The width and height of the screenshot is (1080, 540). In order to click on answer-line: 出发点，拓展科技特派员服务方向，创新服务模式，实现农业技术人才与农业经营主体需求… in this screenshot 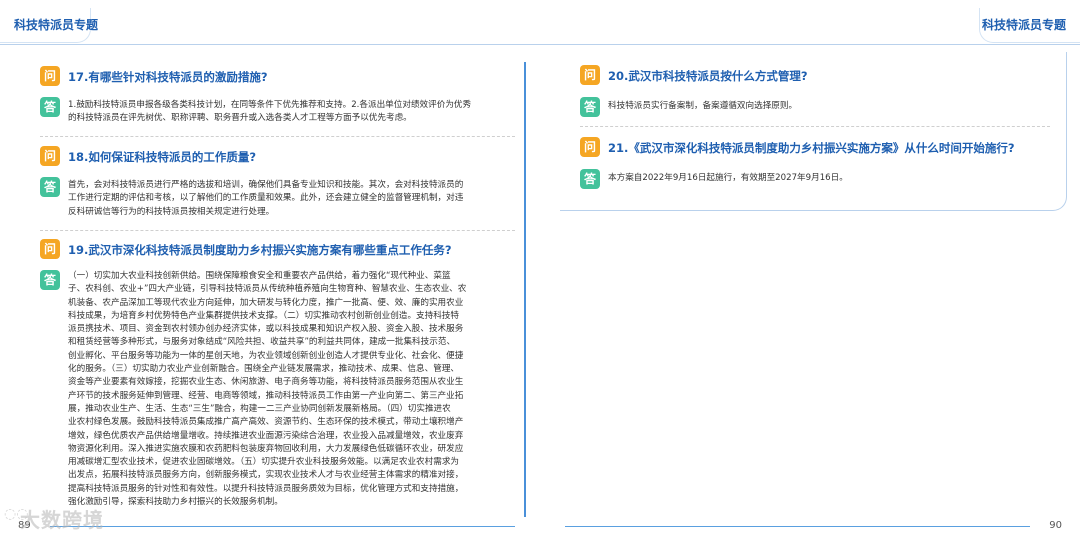, I will do `click(266, 475)`.